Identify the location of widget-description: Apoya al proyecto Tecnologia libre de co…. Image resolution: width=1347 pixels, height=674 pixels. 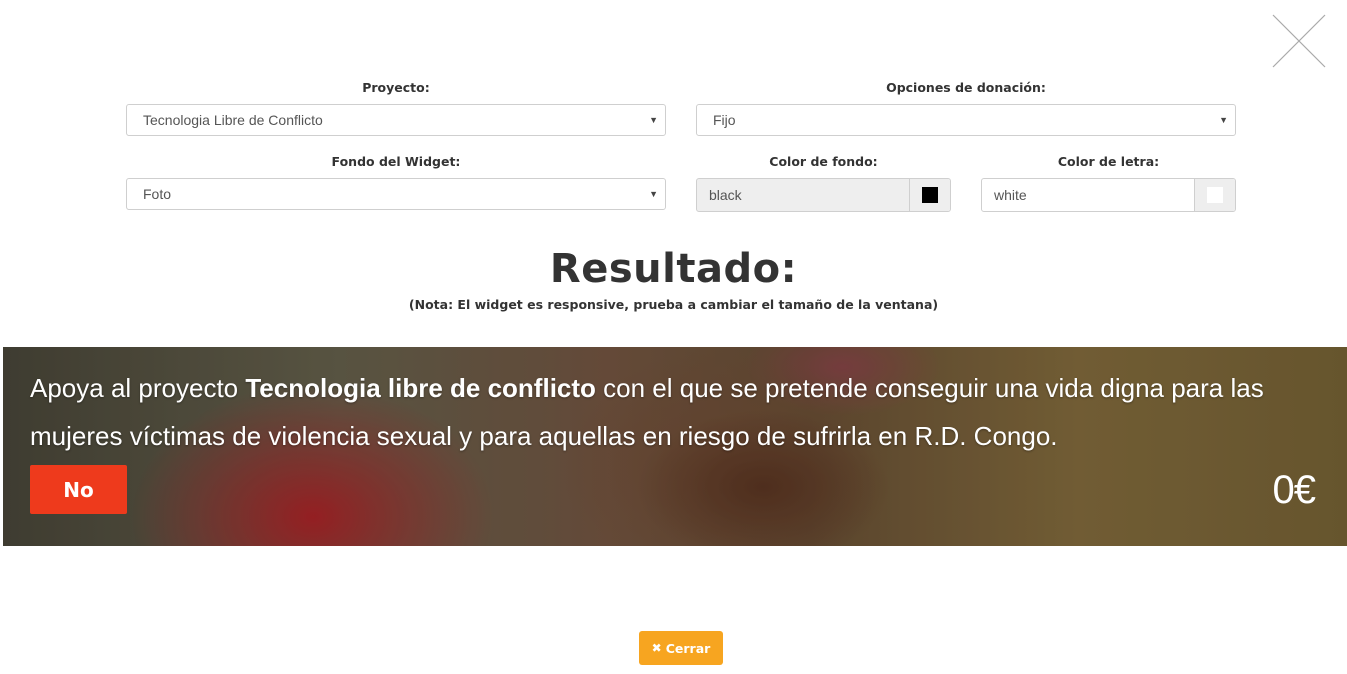
(685, 412).